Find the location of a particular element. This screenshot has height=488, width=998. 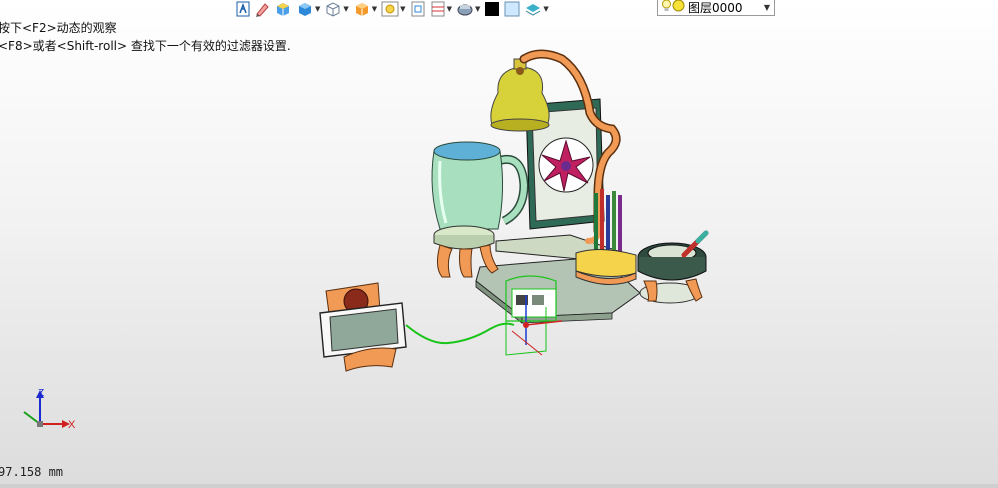

layer-select-value: 图层0000 is located at coordinates (715, 7).